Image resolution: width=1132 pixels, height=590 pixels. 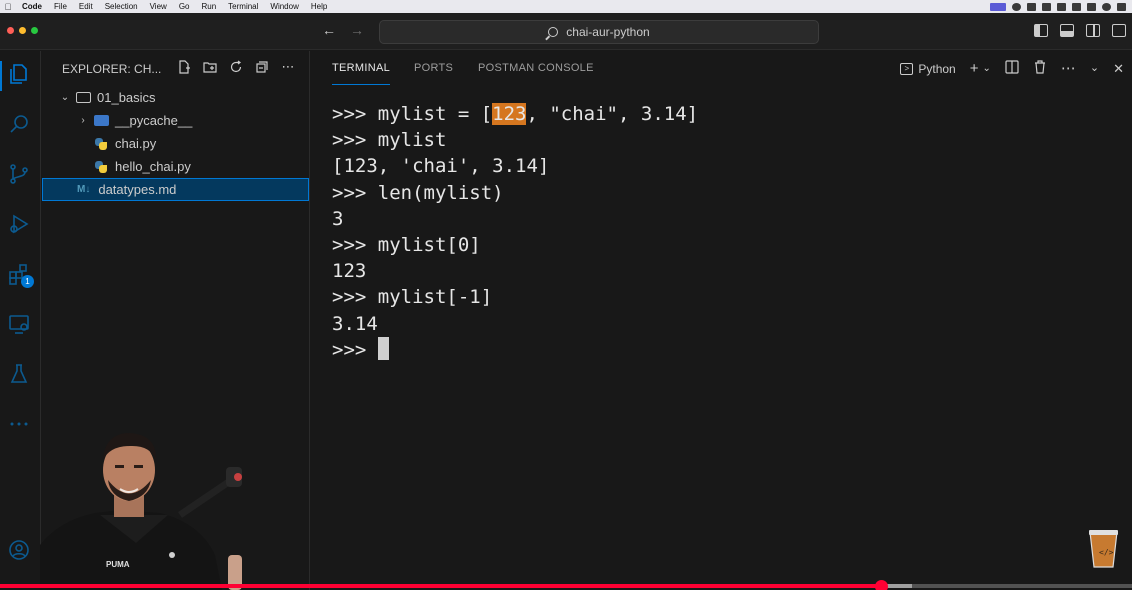 What do you see at coordinates (433, 68) in the screenshot?
I see `tab-ports: PORTS` at bounding box center [433, 68].